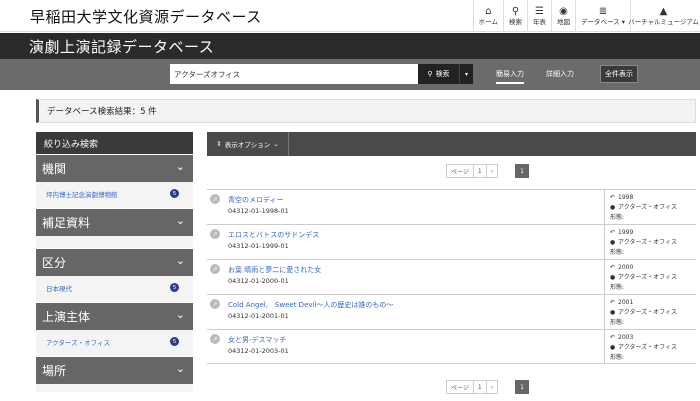  Describe the element at coordinates (539, 22) in the screenshot. I see `nav-timeline-label: 年表` at that location.